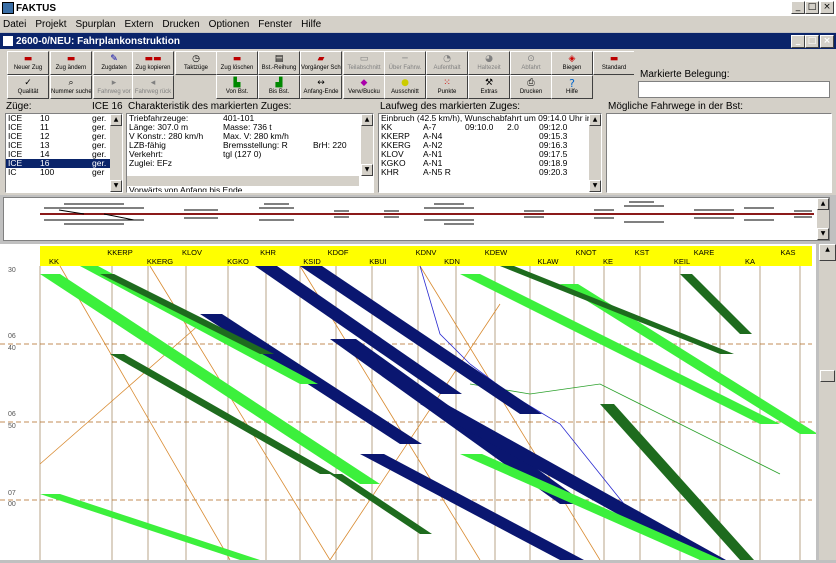  What do you see at coordinates (787, 252) in the screenshot?
I see `station-label-top: KAS` at bounding box center [787, 252].